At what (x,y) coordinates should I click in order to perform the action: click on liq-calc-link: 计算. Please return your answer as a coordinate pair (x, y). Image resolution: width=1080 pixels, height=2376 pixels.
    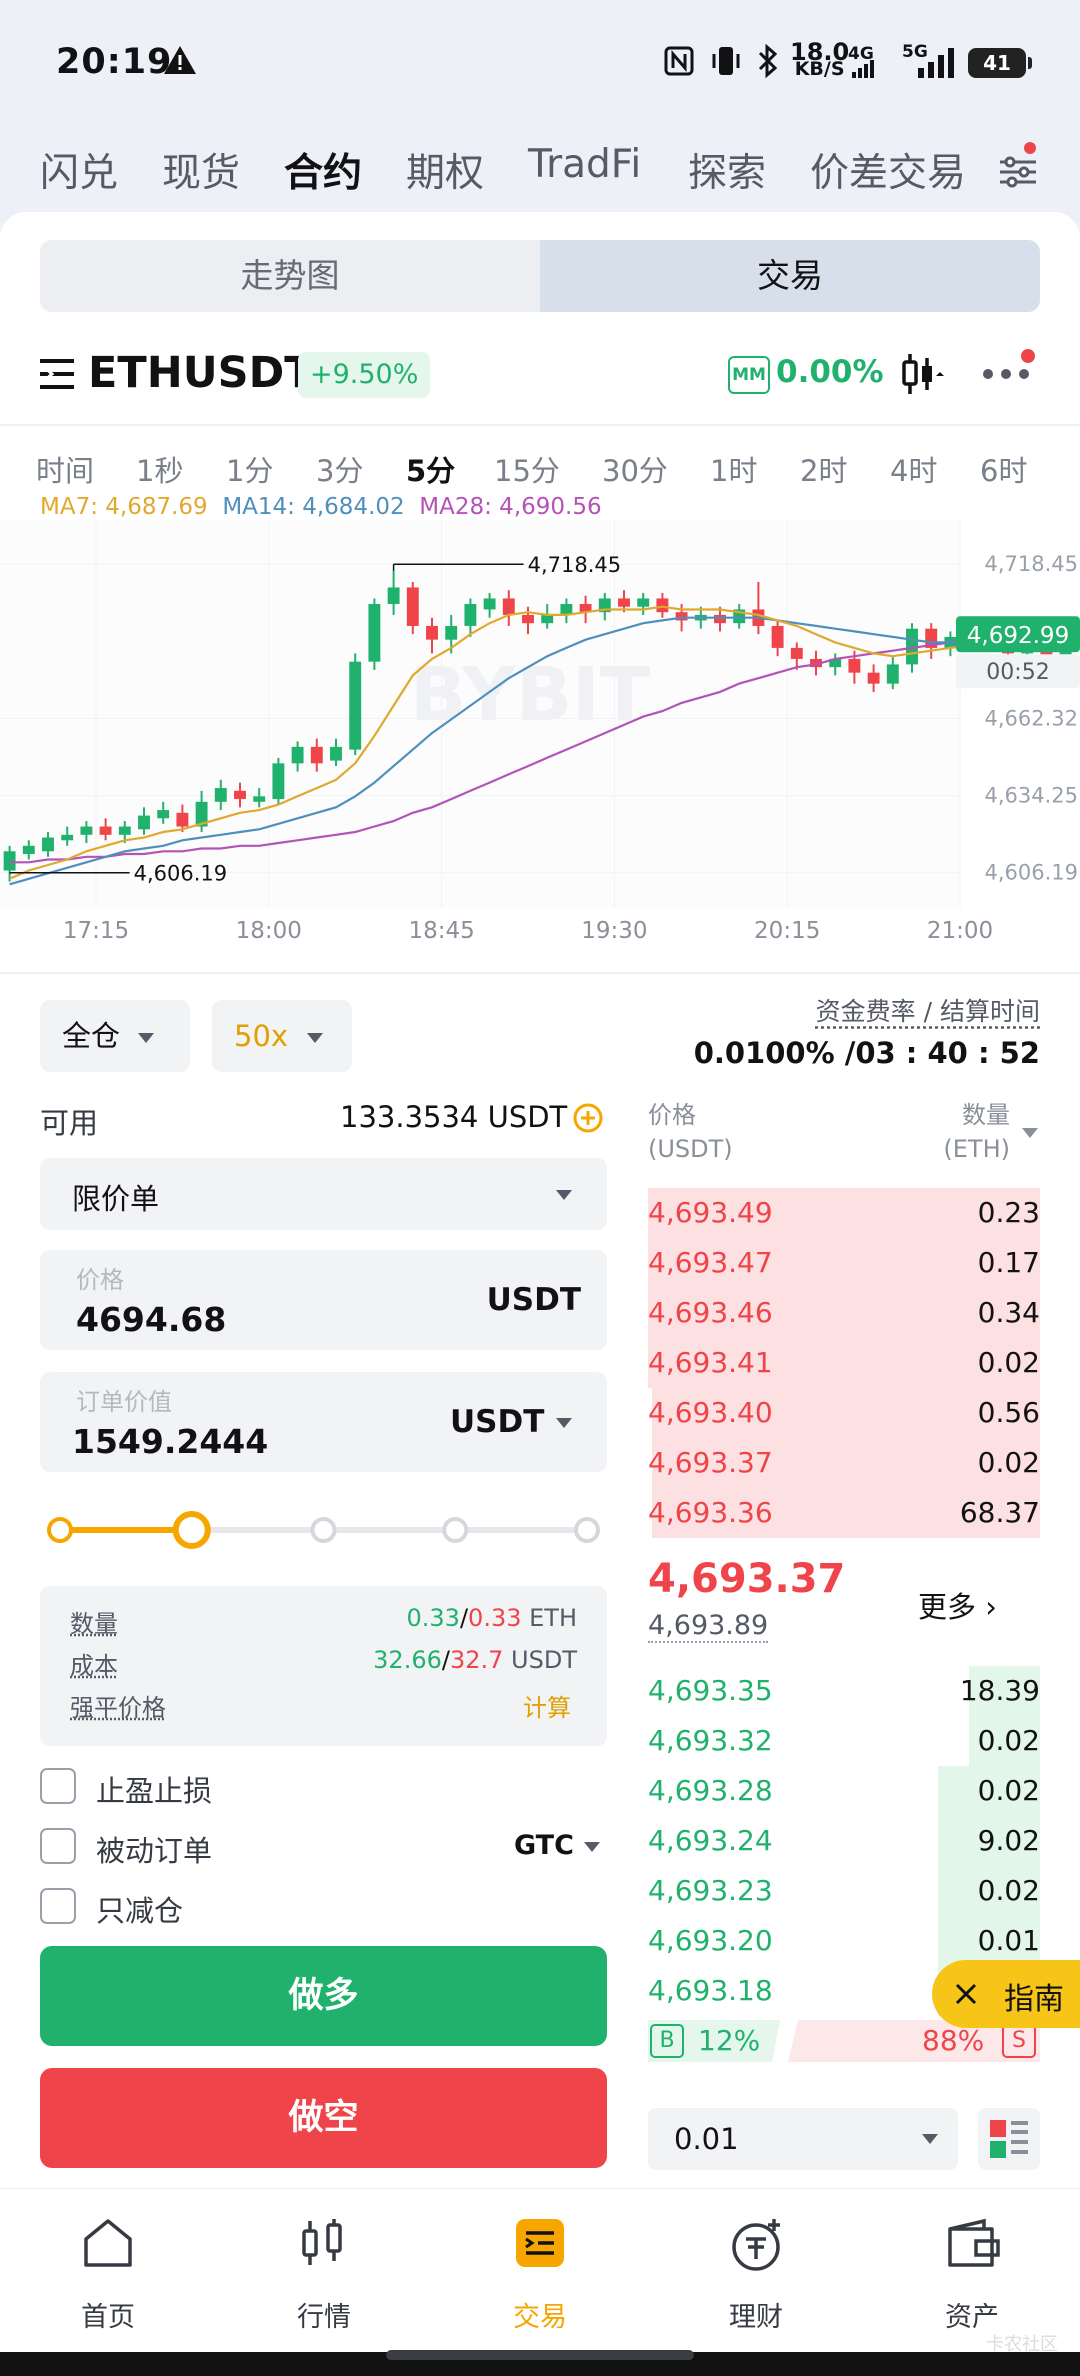
    Looking at the image, I should click on (547, 1705).